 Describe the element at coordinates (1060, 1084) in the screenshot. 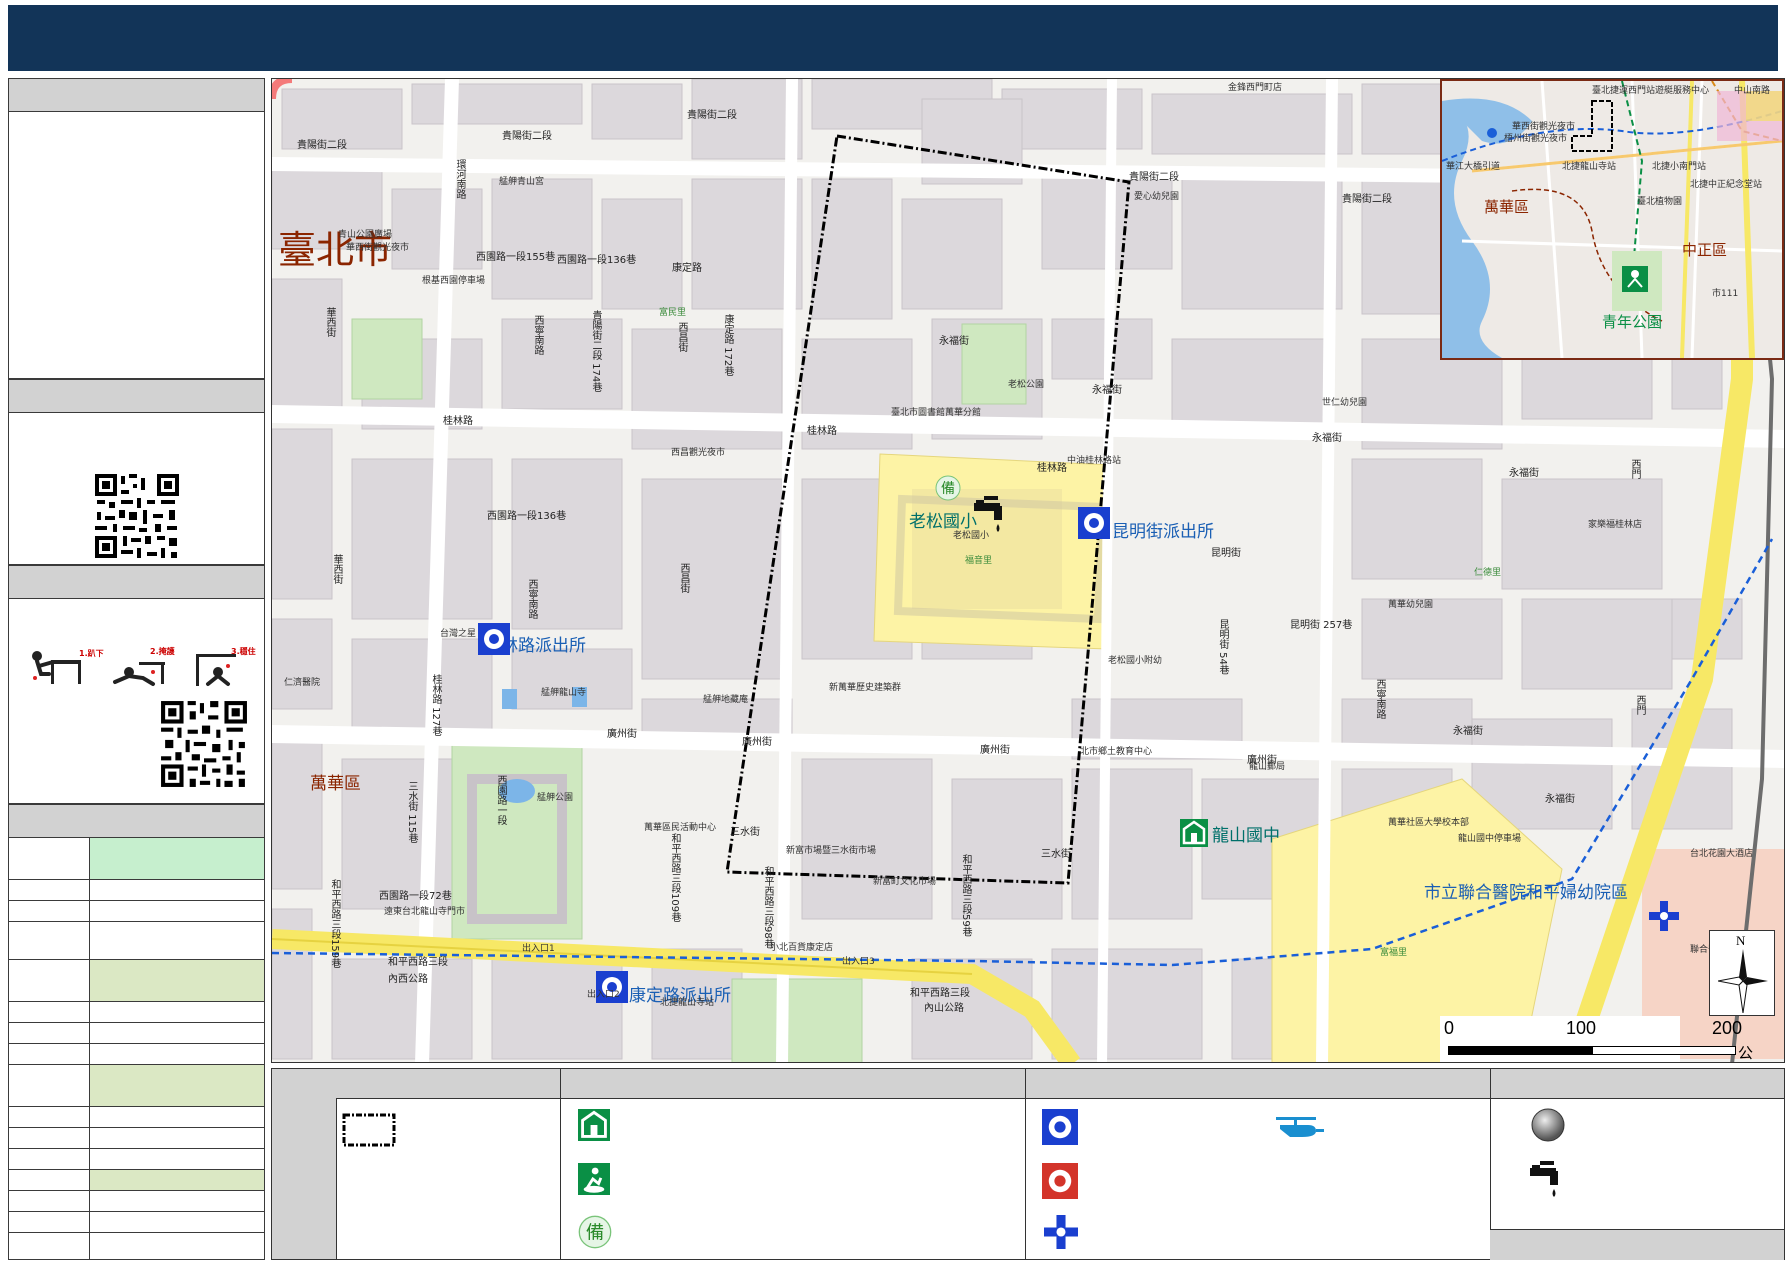

I see `legend-header-row` at that location.